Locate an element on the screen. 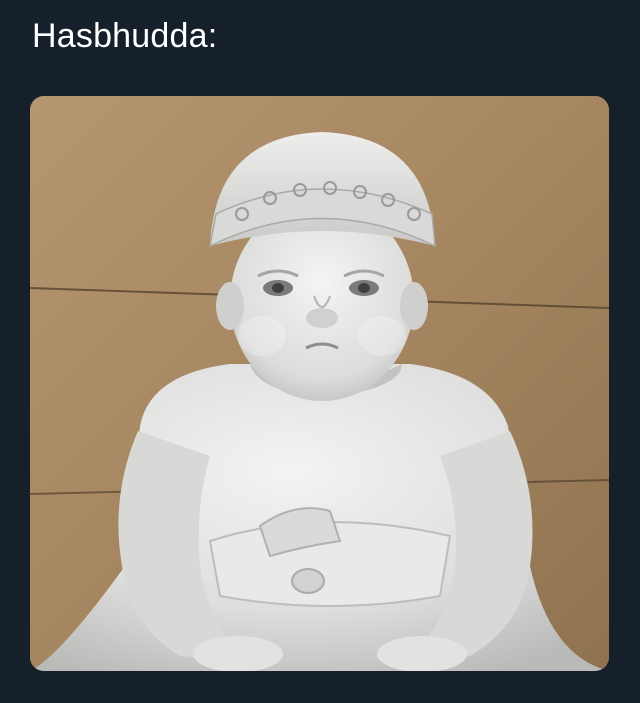  statue-right-ear is located at coordinates (414, 306).